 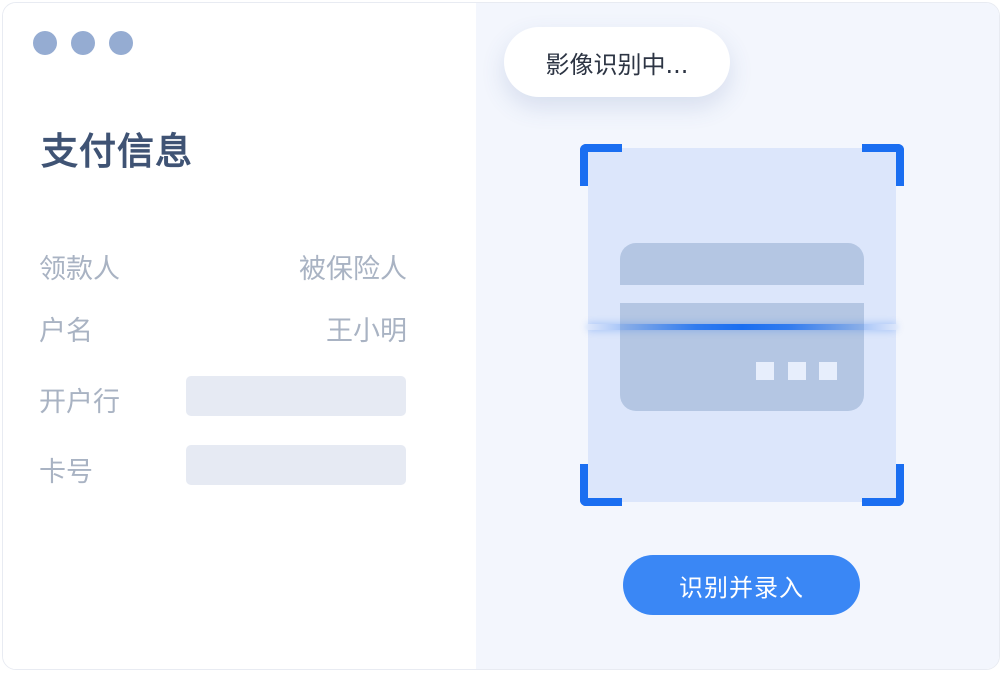 What do you see at coordinates (601, 485) in the screenshot?
I see `scan-corner-bottom-left` at bounding box center [601, 485].